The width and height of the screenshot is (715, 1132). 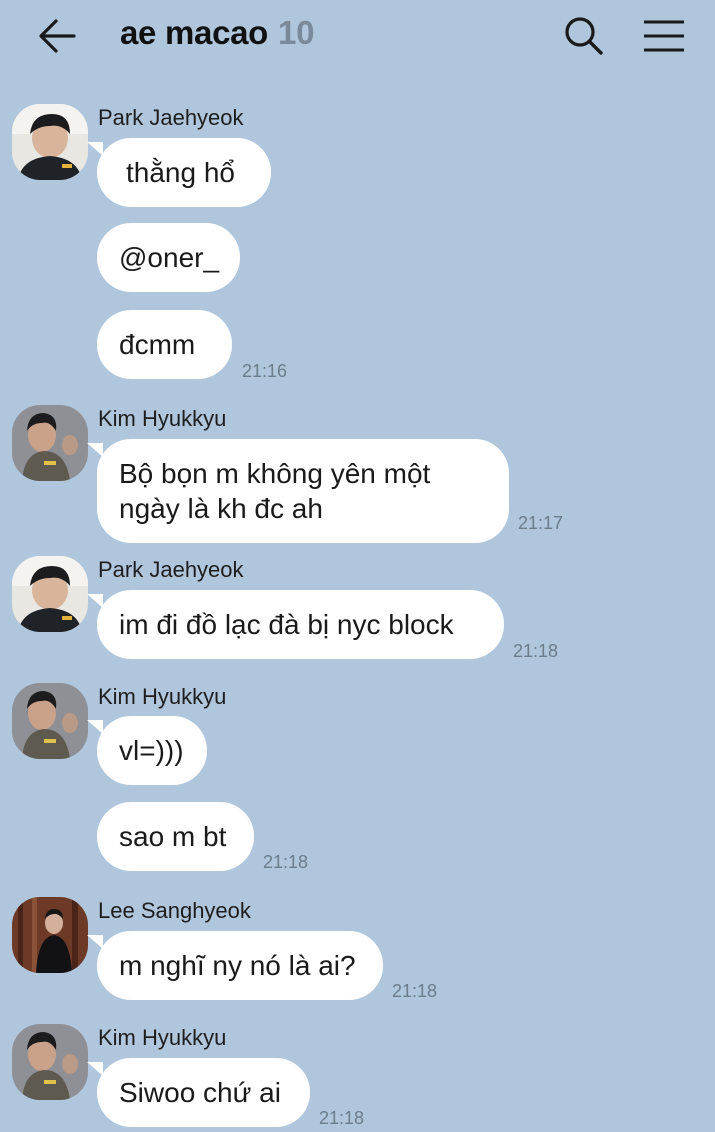 What do you see at coordinates (298, 491) in the screenshot?
I see `message-bubble: Bộ bọn m không yên một ngày là kh đc ah` at bounding box center [298, 491].